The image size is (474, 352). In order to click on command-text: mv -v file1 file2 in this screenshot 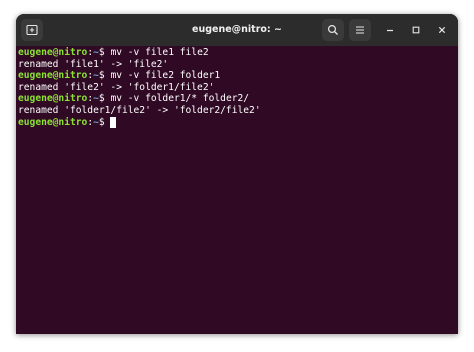, I will do `click(159, 52)`.